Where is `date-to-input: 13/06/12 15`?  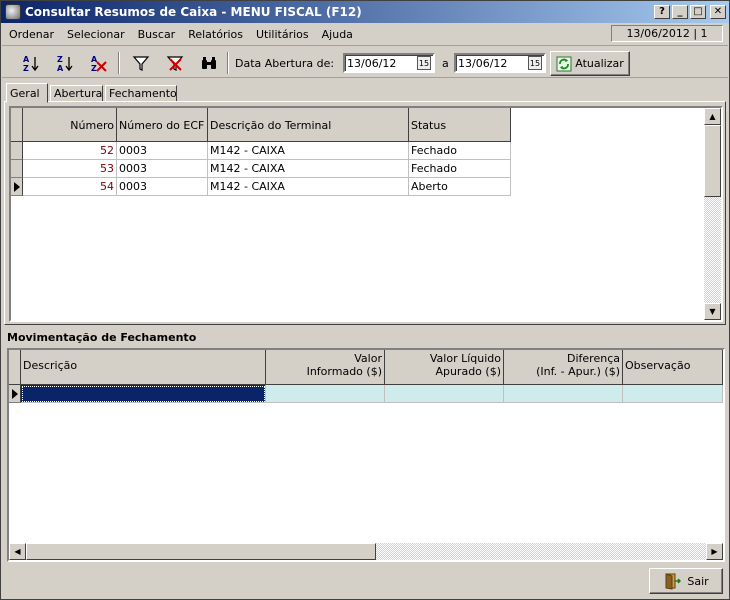
date-to-input: 13/06/12 15 is located at coordinates (500, 63).